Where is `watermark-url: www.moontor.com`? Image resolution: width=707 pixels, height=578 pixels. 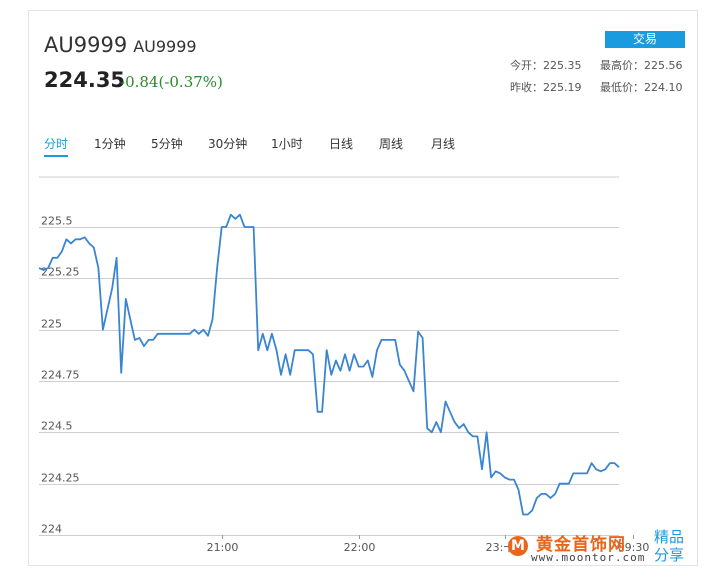 watermark-url: www.moontor.com is located at coordinates (588, 557).